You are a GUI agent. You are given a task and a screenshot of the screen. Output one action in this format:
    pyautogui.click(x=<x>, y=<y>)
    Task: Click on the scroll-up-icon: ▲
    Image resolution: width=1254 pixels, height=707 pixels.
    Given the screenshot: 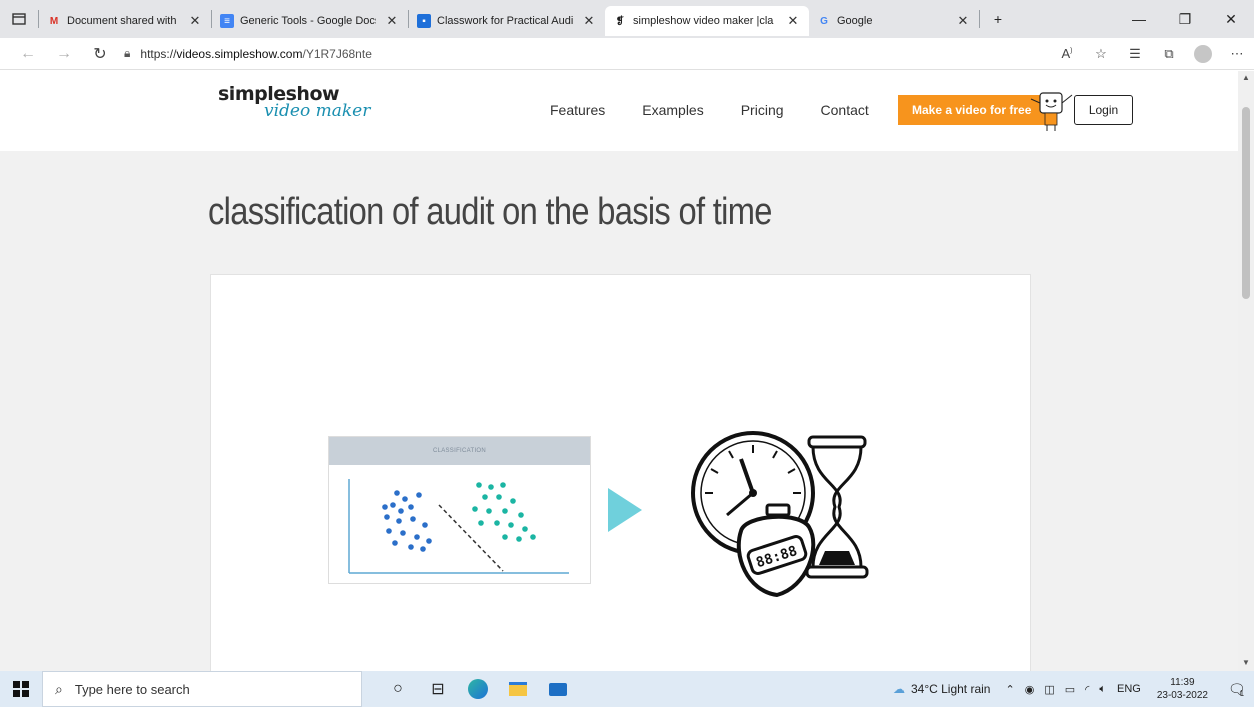 What is the action you would take?
    pyautogui.click(x=1246, y=77)
    